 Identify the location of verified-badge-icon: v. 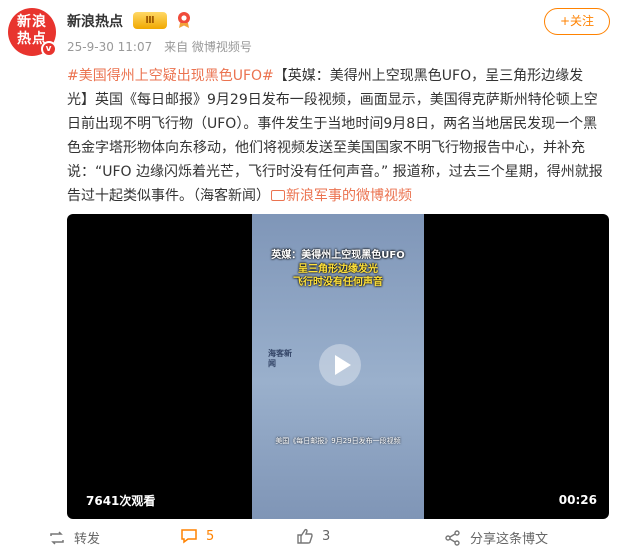
(49, 49).